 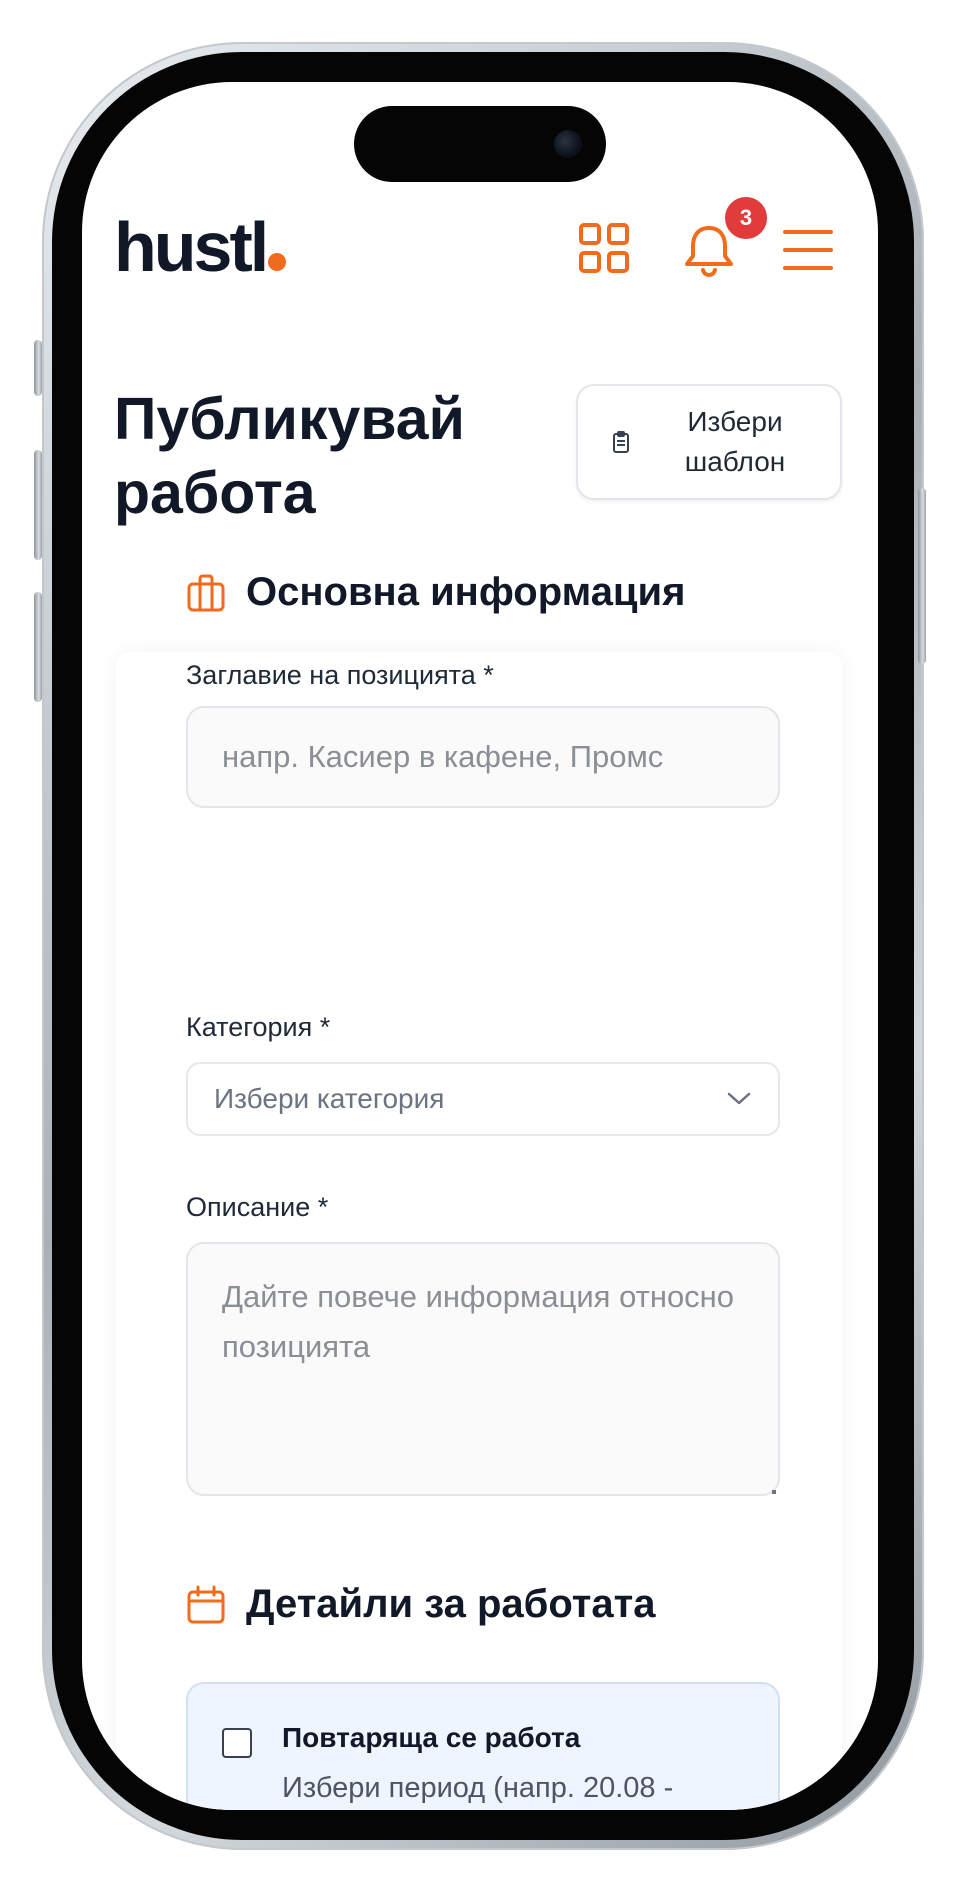 What do you see at coordinates (483, 757) in the screenshot?
I see `job-title-input` at bounding box center [483, 757].